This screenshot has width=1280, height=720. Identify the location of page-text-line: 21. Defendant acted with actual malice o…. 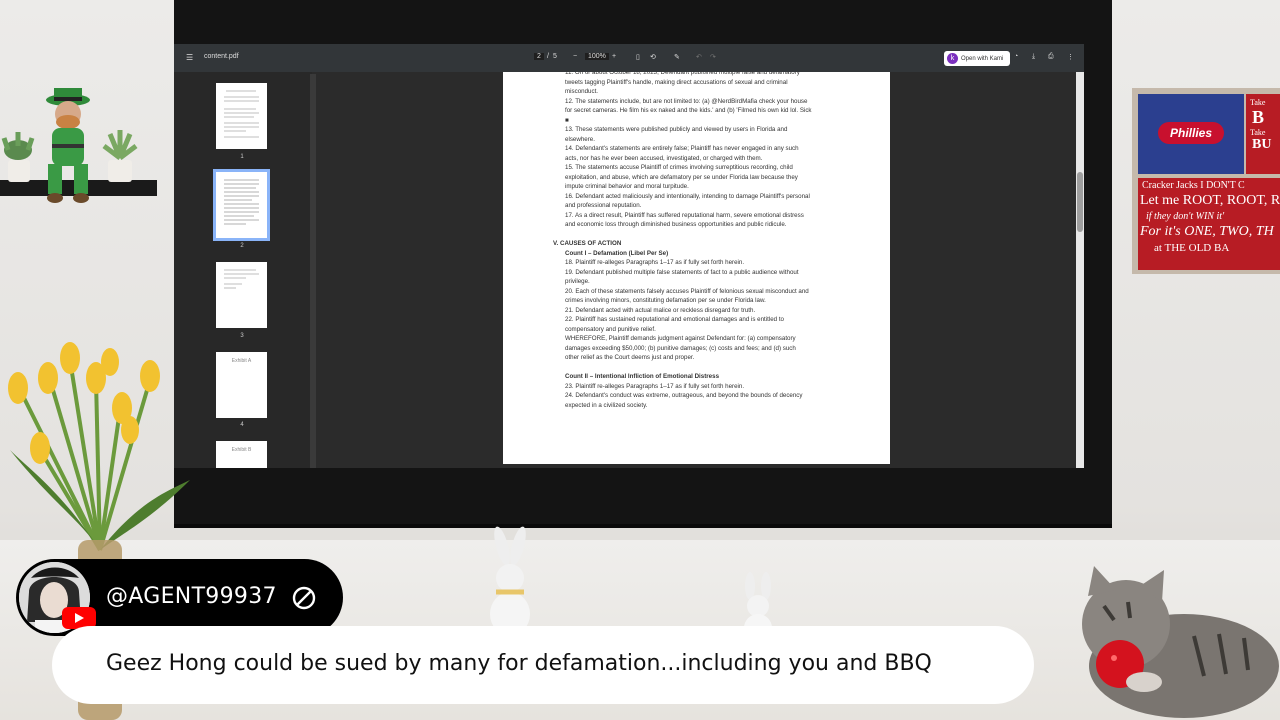
(660, 310).